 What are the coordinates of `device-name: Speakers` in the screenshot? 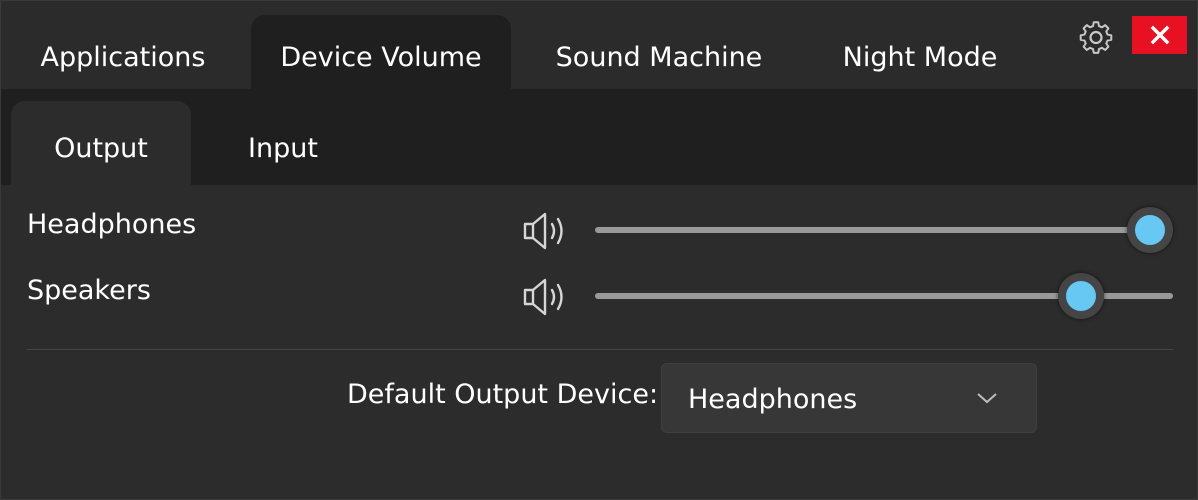 It's located at (89, 290).